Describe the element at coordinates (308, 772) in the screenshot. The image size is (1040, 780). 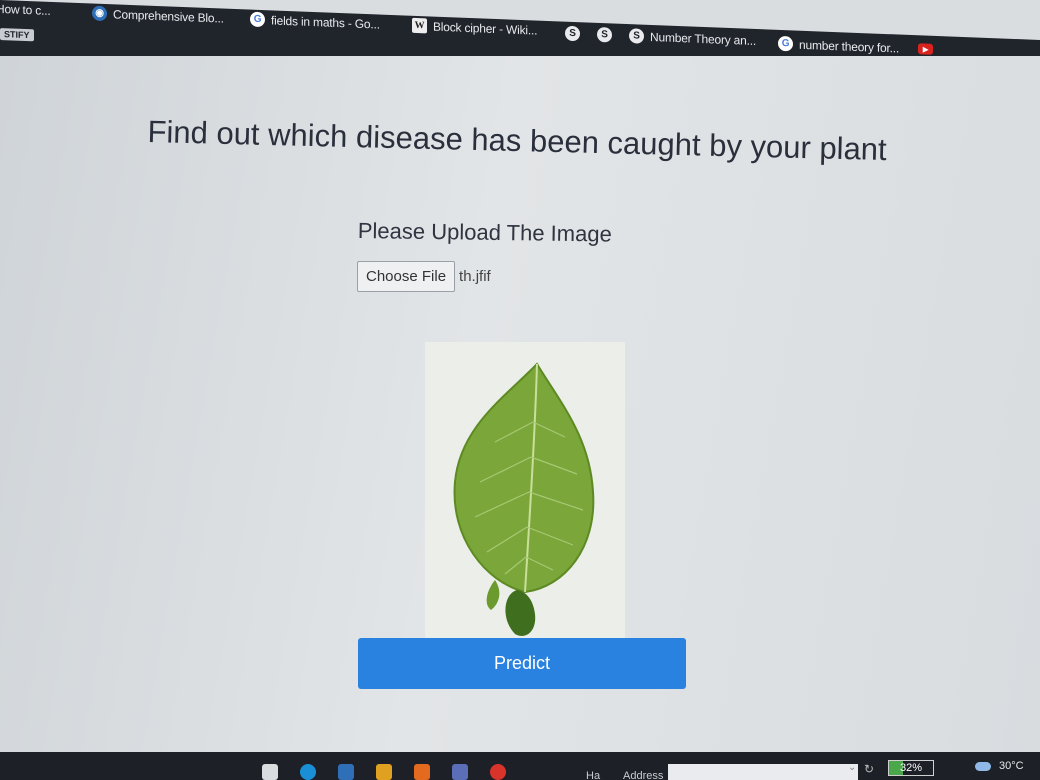
I see `edge-icon` at that location.